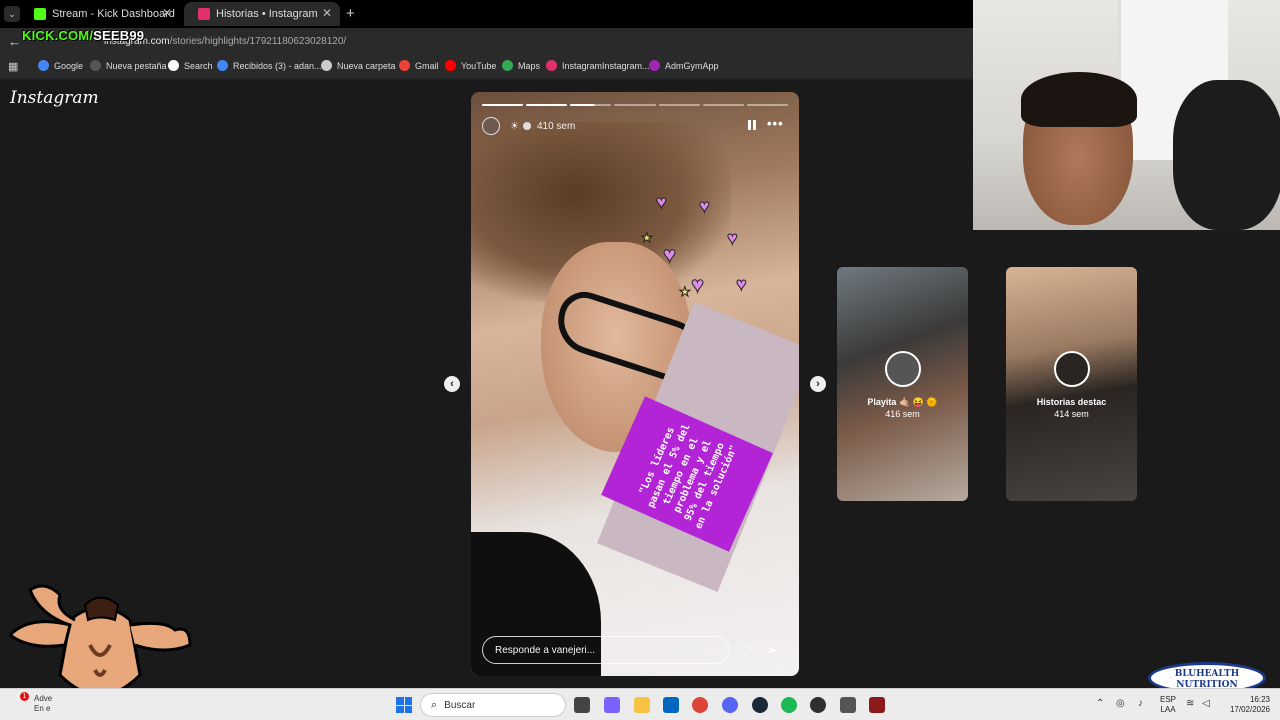 This screenshot has width=1280, height=720. Describe the element at coordinates (434, 704) in the screenshot. I see `search-icon: ⌕` at that location.